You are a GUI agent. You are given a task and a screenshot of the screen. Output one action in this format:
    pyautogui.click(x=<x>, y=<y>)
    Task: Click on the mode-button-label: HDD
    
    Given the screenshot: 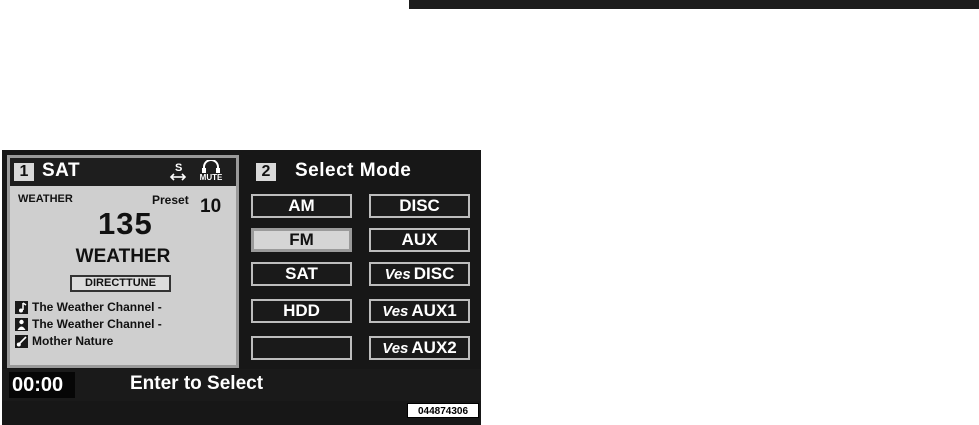 What is the action you would take?
    pyautogui.click(x=301, y=310)
    